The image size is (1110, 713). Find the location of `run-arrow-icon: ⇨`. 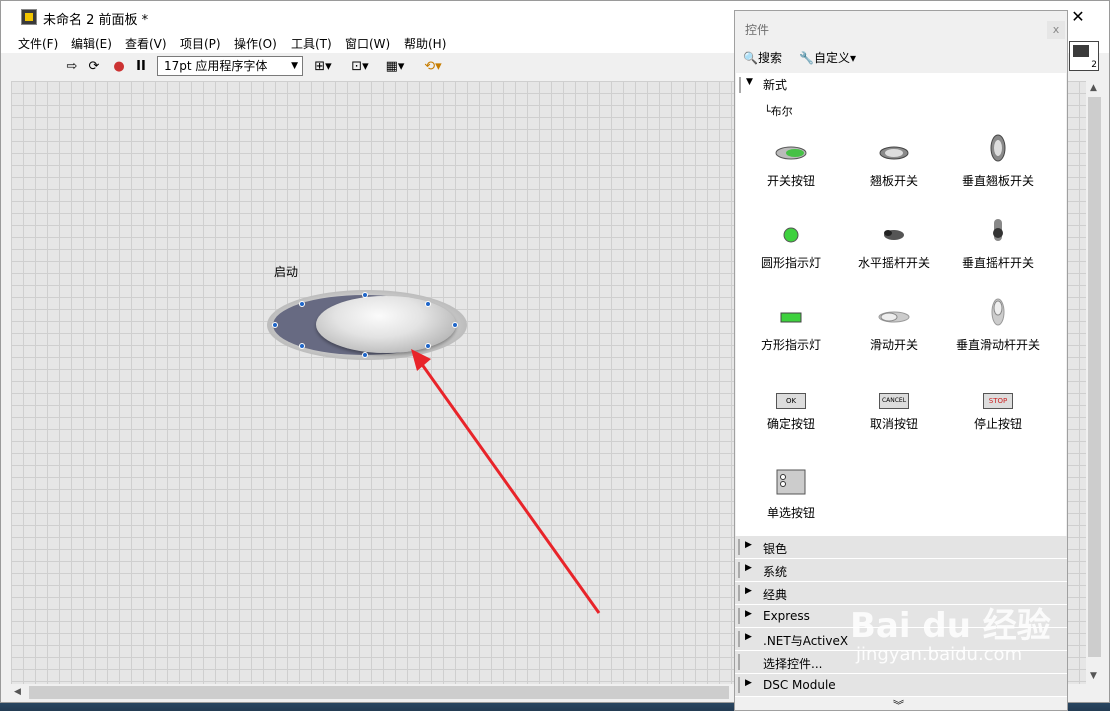

run-arrow-icon: ⇨ is located at coordinates (72, 67).